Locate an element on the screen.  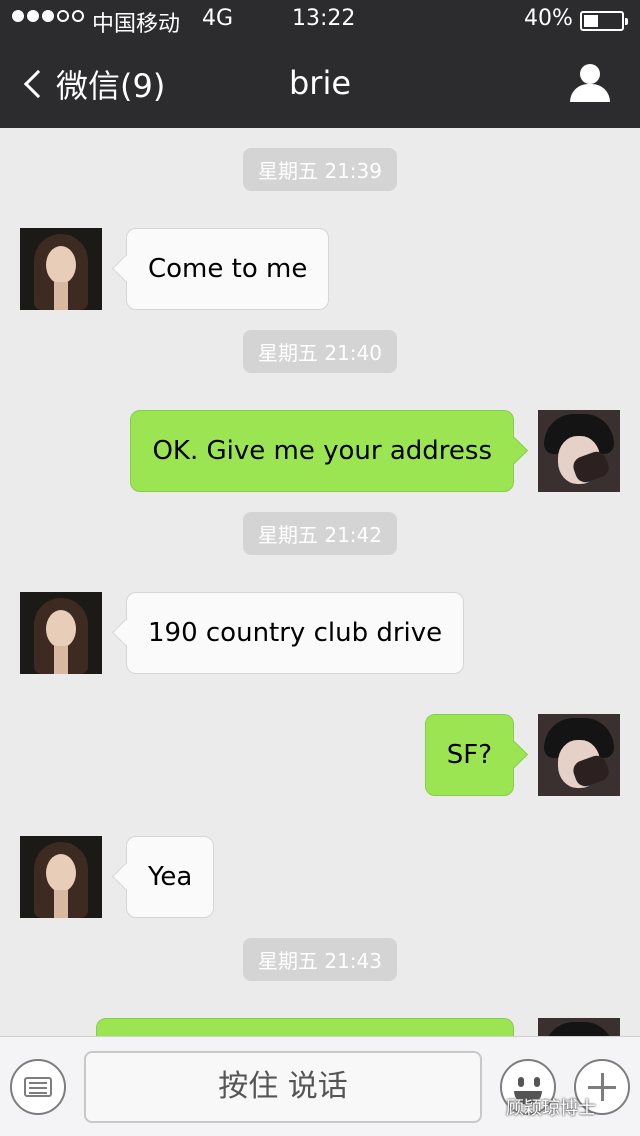
nav-bar: 微信(9) brie is located at coordinates (320, 86).